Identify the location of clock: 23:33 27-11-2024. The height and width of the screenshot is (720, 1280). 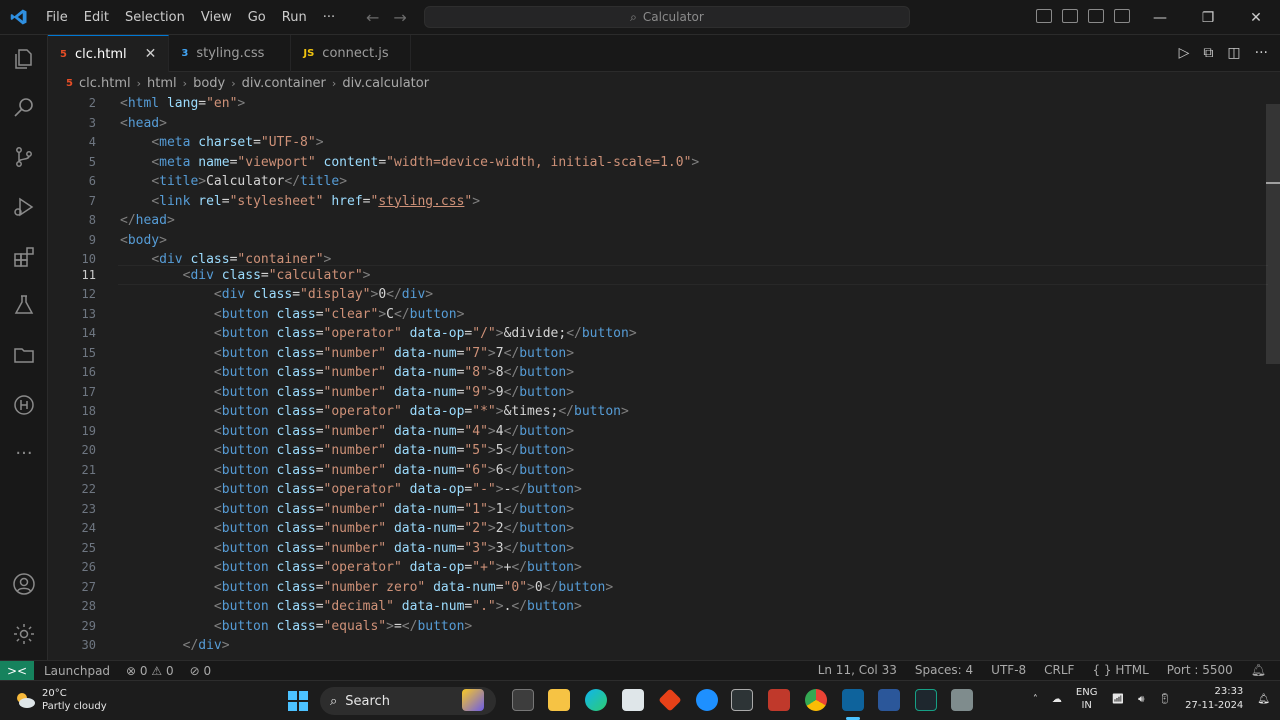
(1214, 699).